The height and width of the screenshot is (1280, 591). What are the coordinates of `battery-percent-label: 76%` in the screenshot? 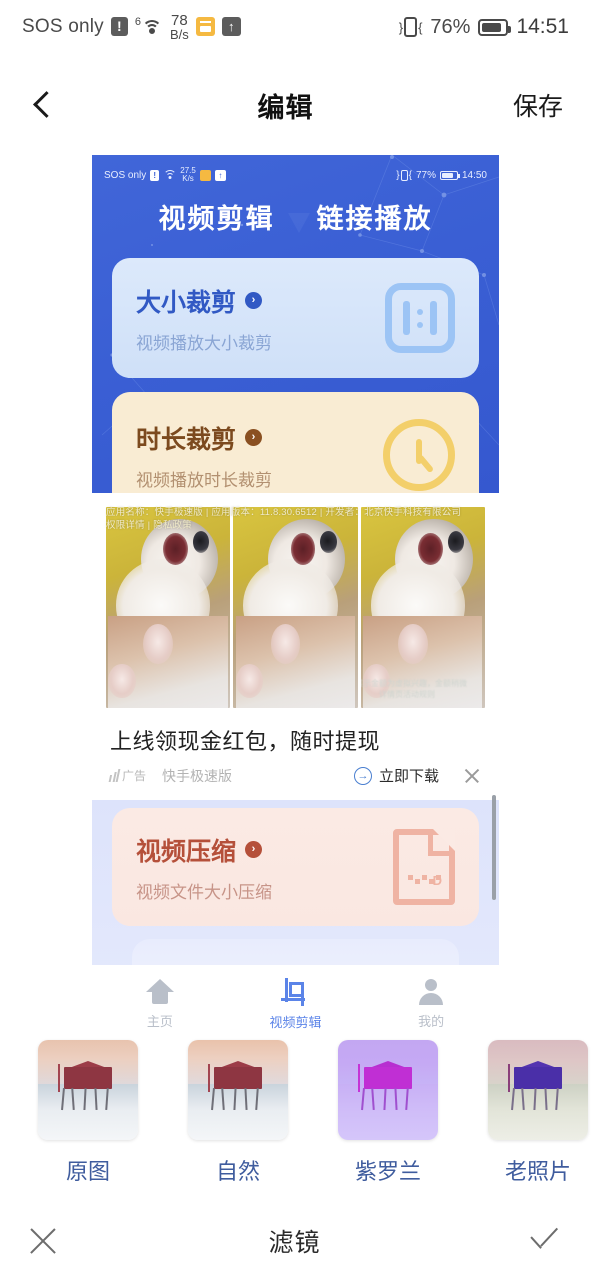 It's located at (450, 26).